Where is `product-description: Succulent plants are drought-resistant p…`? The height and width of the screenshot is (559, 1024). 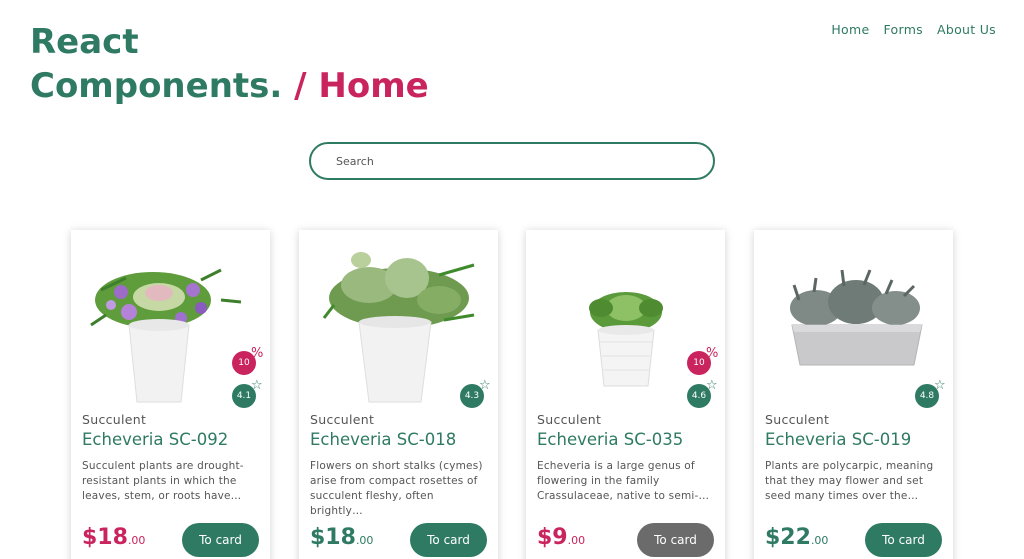 product-description: Succulent plants are drought-resistant p… is located at coordinates (163, 481).